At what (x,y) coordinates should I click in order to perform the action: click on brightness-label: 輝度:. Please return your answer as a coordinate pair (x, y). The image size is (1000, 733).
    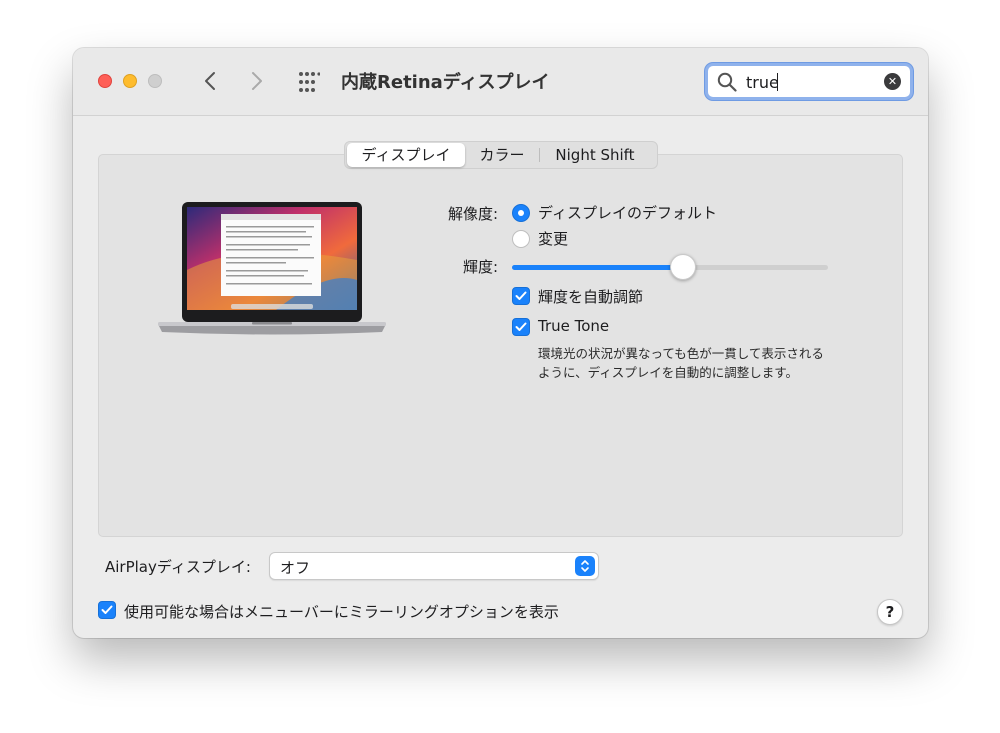
    Looking at the image, I should click on (480, 267).